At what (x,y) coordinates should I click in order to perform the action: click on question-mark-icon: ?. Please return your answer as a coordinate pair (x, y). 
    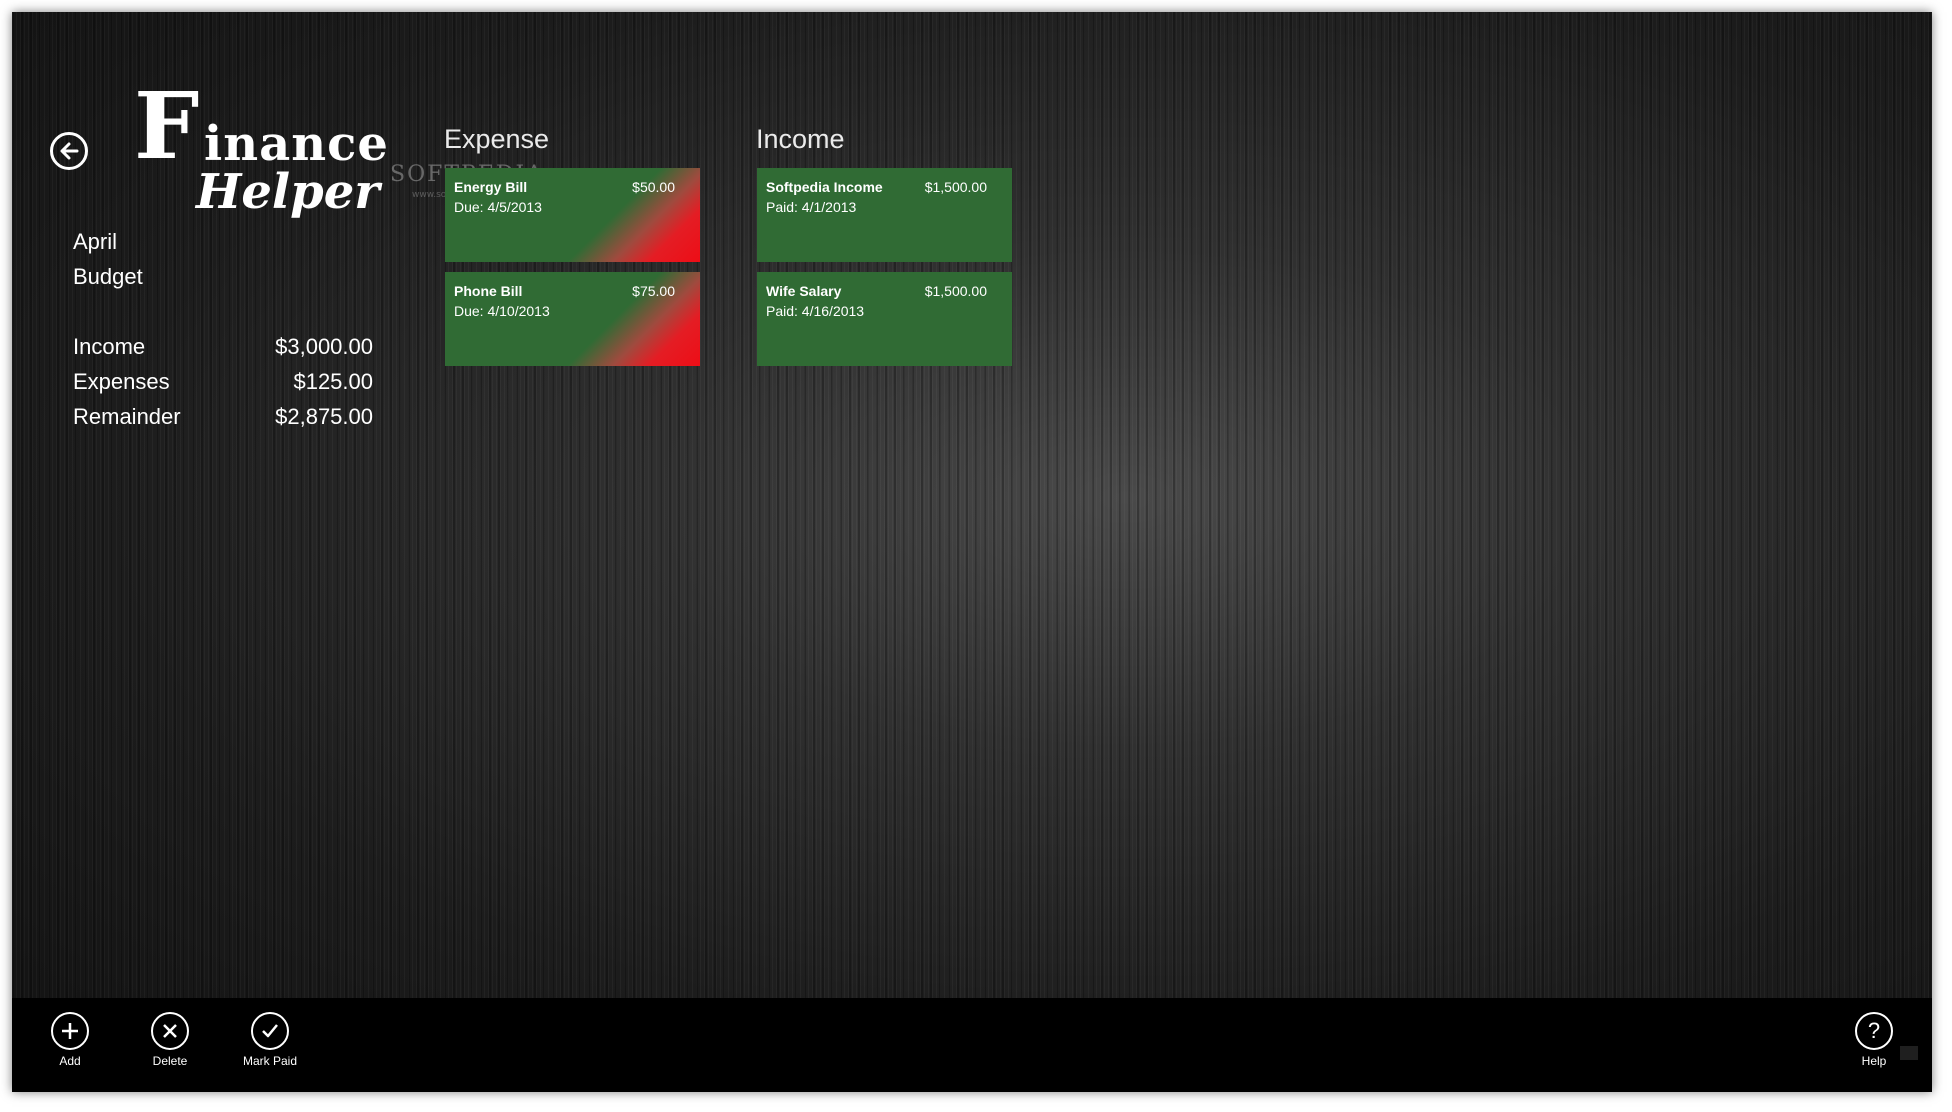
    Looking at the image, I should click on (1874, 1031).